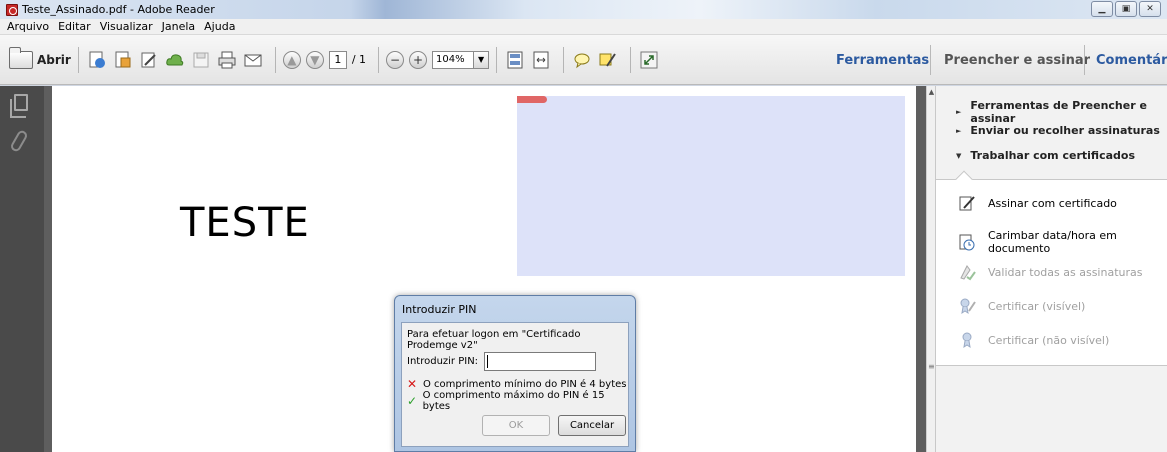 Image resolution: width=1167 pixels, height=452 pixels. I want to click on pin-input, so click(540, 361).